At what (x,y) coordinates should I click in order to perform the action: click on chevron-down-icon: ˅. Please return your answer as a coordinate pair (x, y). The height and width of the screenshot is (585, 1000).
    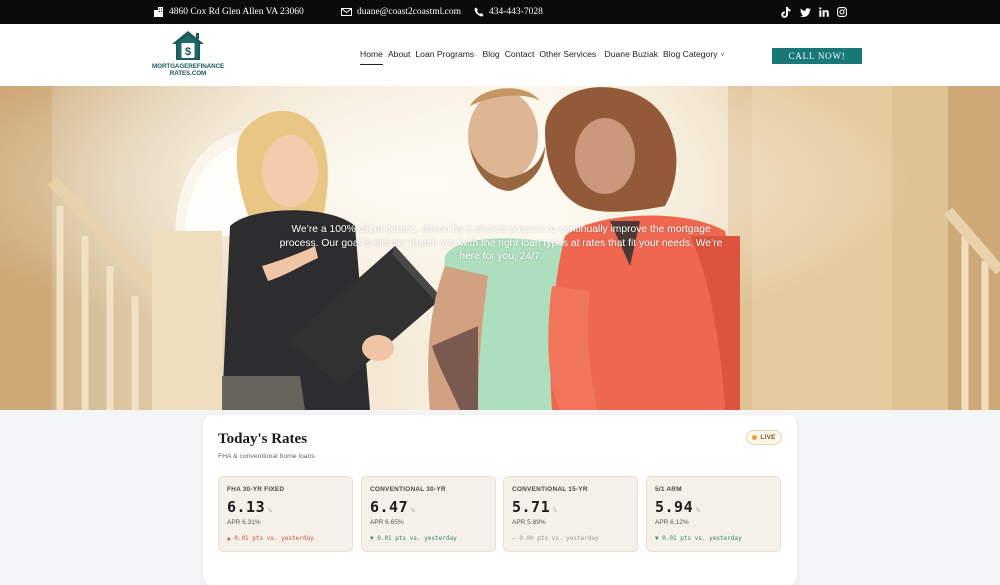
    Looking at the image, I should click on (721, 55).